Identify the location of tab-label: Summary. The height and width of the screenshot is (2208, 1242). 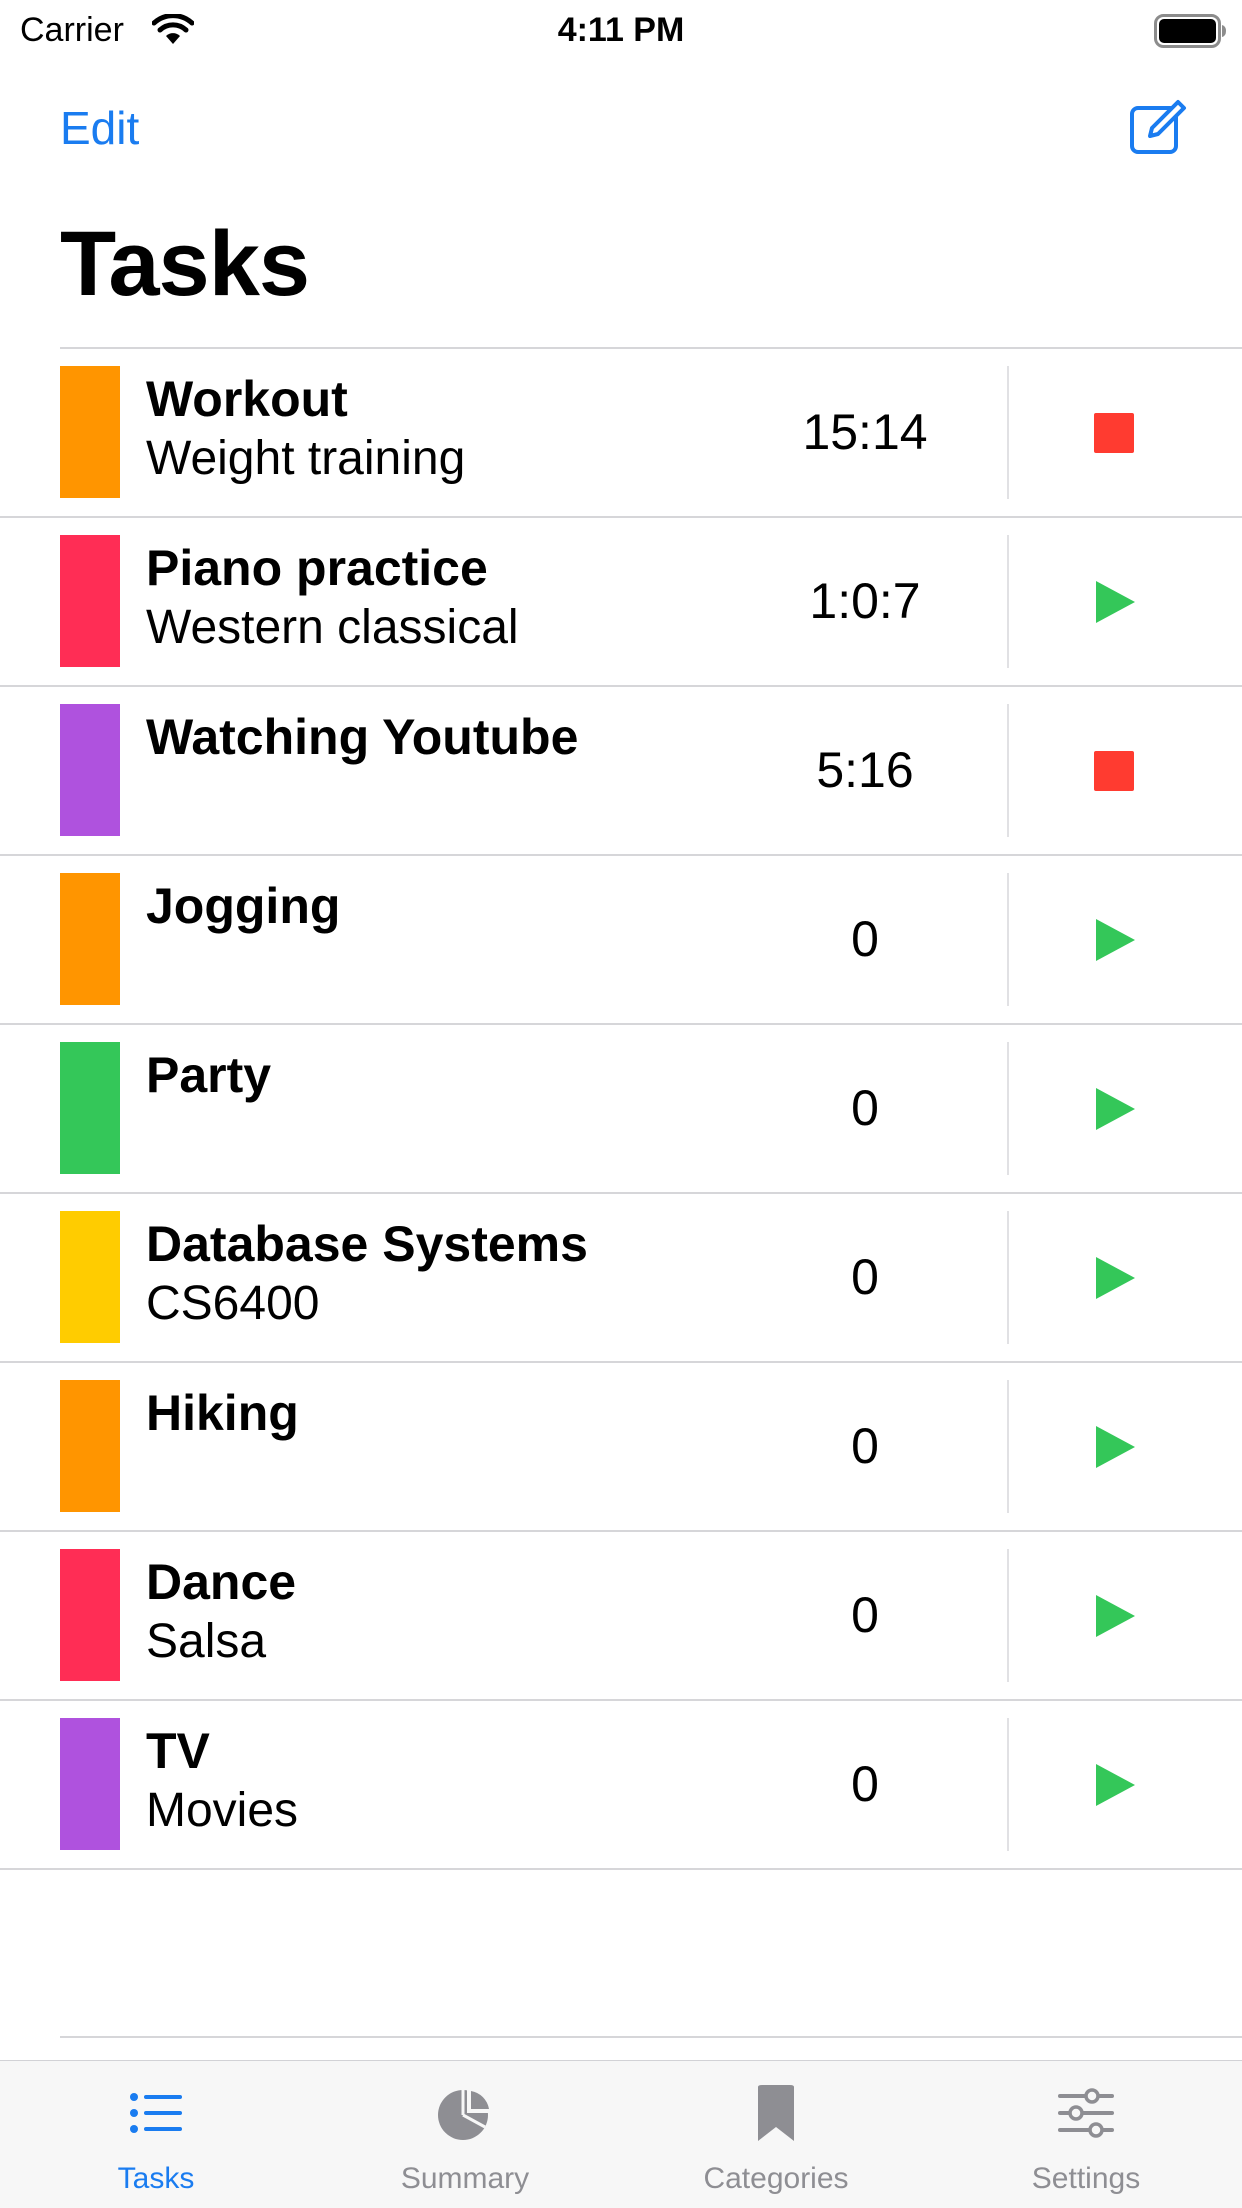
(465, 2178).